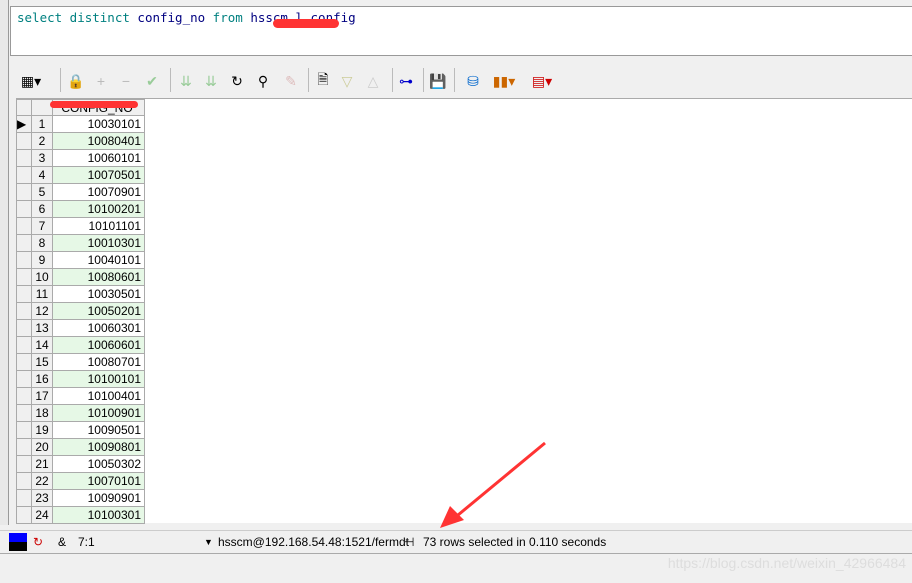  I want to click on export-icon: ⛁, so click(473, 81).